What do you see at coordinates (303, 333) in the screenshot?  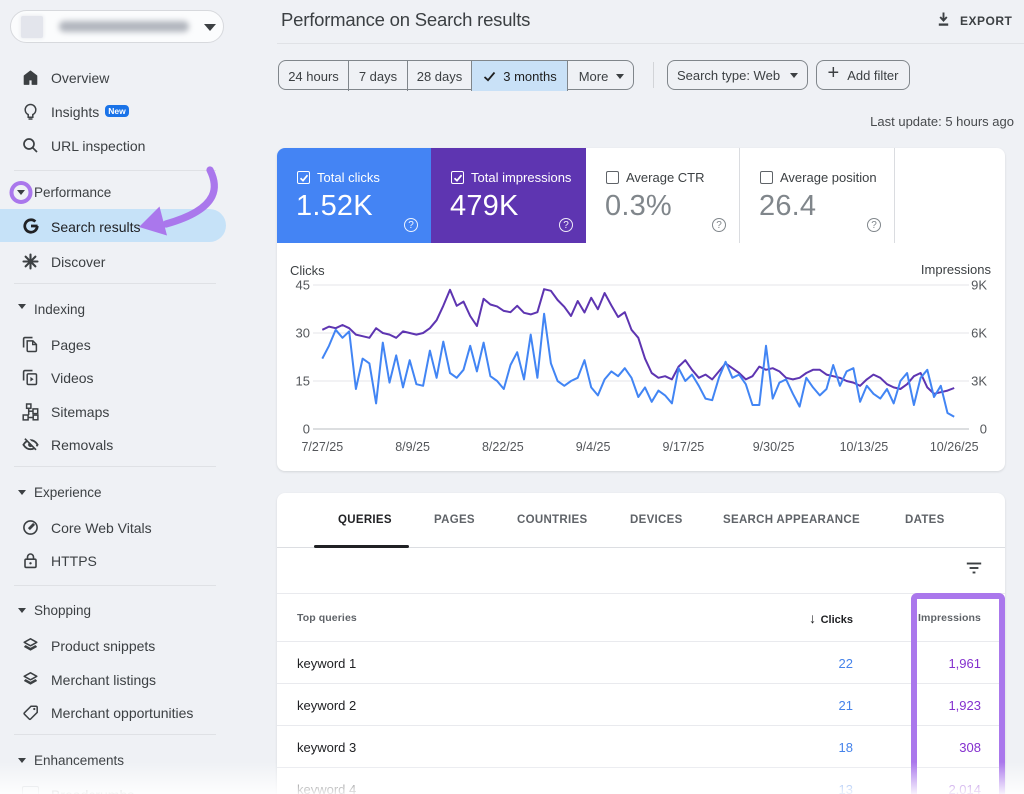 I see `svg-text: 30` at bounding box center [303, 333].